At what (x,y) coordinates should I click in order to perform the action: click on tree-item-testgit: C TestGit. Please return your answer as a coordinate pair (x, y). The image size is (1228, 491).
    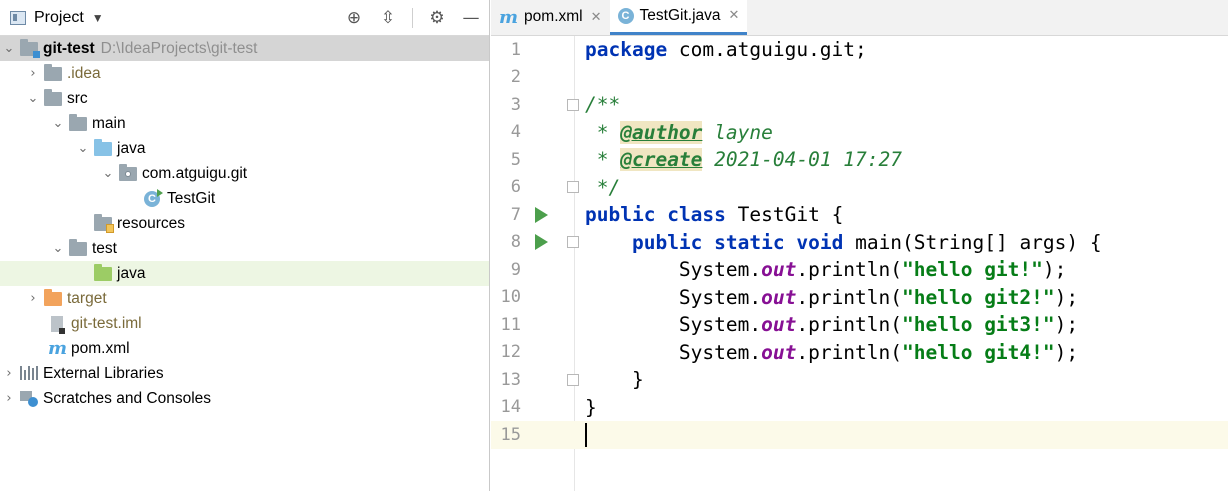
    Looking at the image, I should click on (244, 198).